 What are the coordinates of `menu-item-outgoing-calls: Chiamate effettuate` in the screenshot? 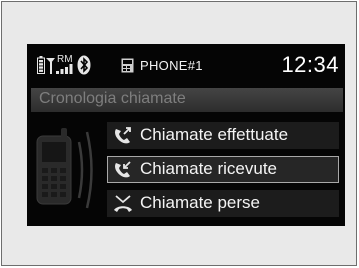 It's located at (223, 135).